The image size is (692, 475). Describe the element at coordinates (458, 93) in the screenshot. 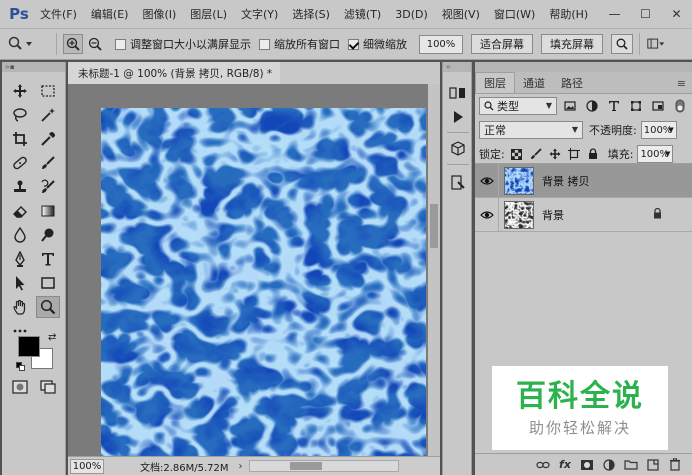

I see `history-panel-button` at that location.